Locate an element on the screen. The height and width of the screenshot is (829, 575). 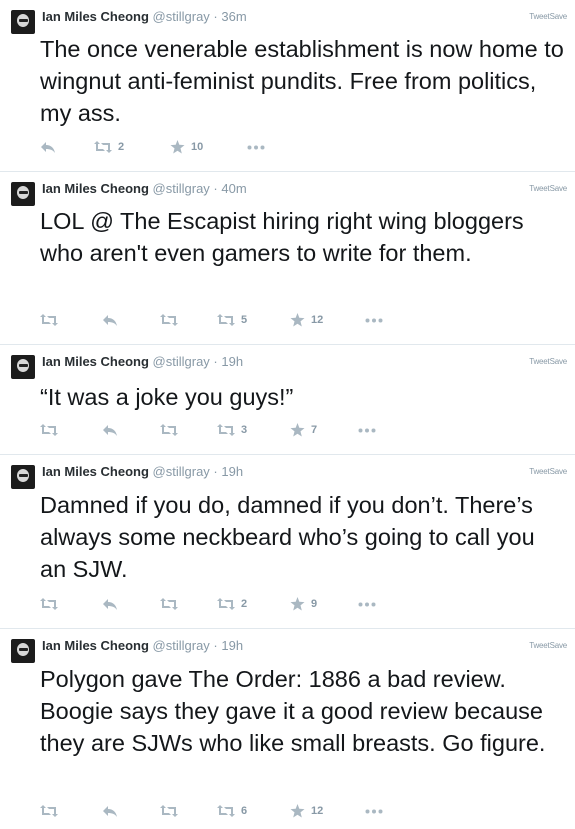
tweet-time: 40m is located at coordinates (233, 188).